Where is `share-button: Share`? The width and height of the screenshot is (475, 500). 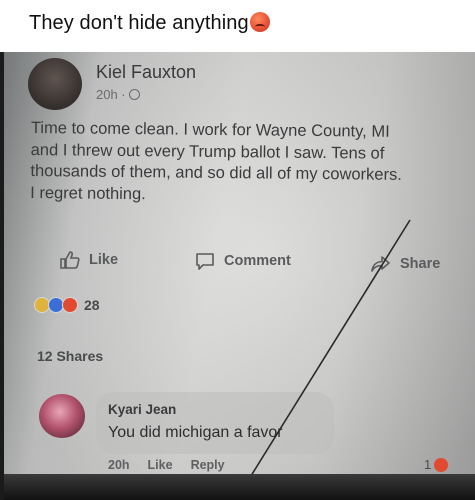 share-button: Share is located at coordinates (405, 264).